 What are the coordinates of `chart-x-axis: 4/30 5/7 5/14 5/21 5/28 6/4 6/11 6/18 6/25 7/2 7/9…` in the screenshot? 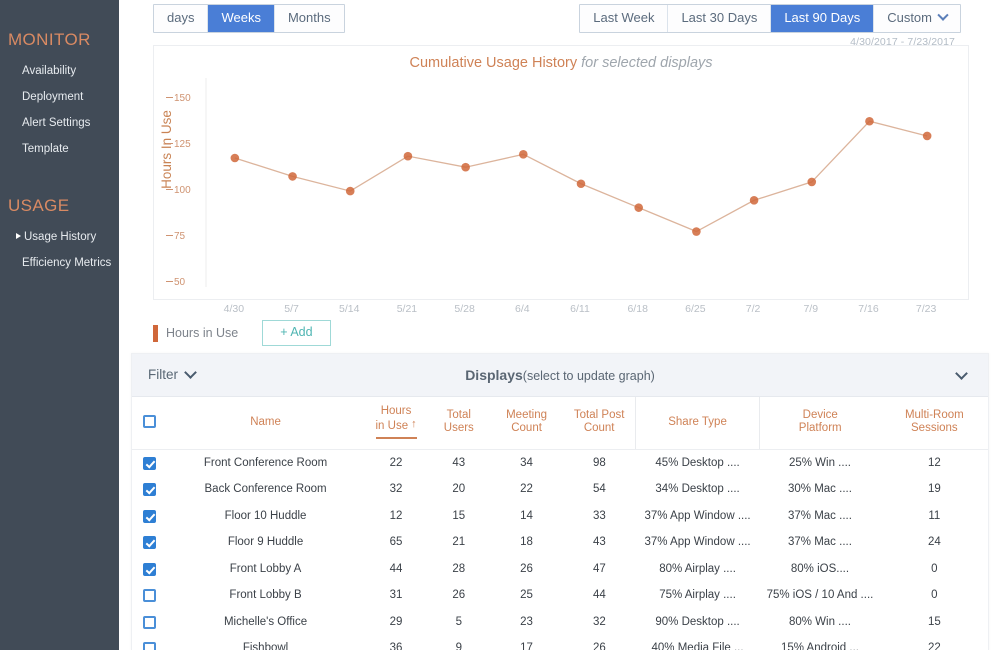 It's located at (561, 311).